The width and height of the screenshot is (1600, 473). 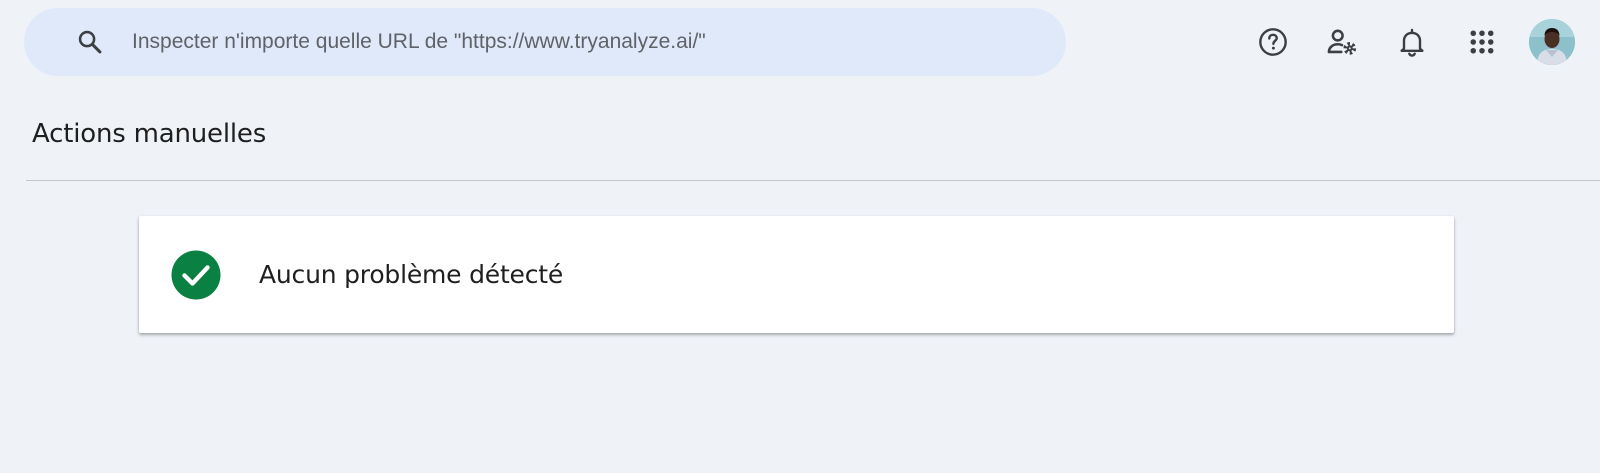 I want to click on apps-grid-icon, so click(x=1482, y=42).